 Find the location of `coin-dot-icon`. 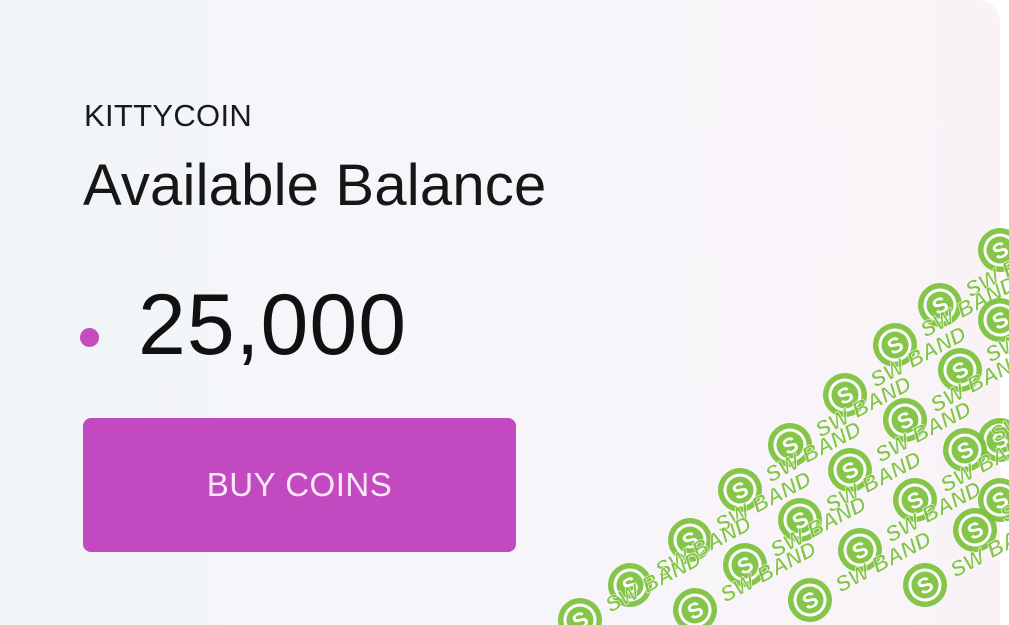

coin-dot-icon is located at coordinates (89, 337).